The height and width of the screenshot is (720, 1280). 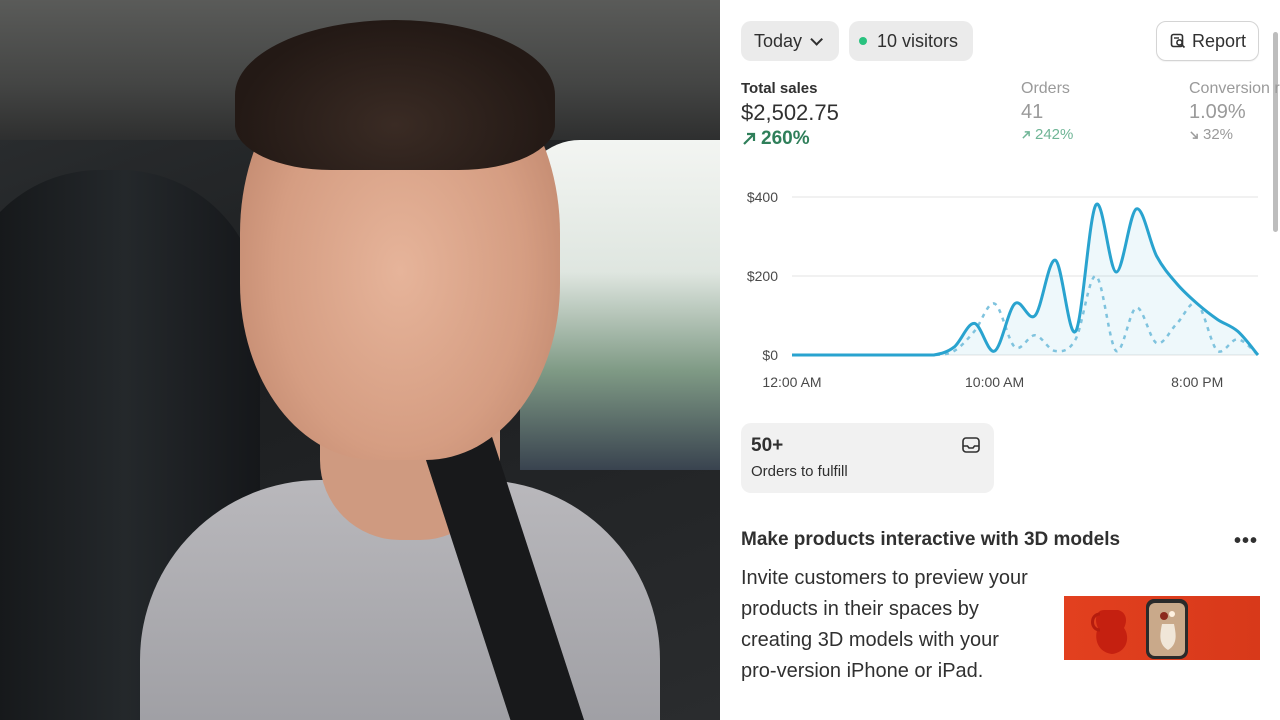 I want to click on report-icon, so click(x=1178, y=41).